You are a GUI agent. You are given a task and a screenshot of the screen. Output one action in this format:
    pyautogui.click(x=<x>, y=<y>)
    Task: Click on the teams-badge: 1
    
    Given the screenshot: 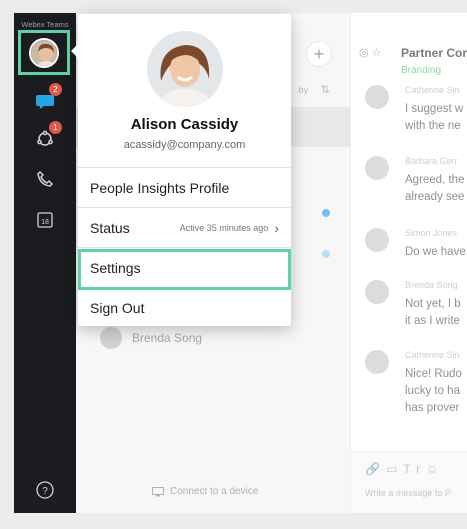 What is the action you would take?
    pyautogui.click(x=55, y=127)
    